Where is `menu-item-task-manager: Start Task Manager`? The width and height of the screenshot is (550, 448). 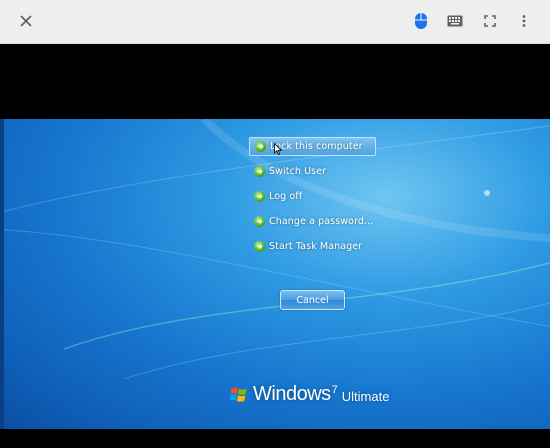
menu-item-task-manager: Start Task Manager is located at coordinates (319, 246).